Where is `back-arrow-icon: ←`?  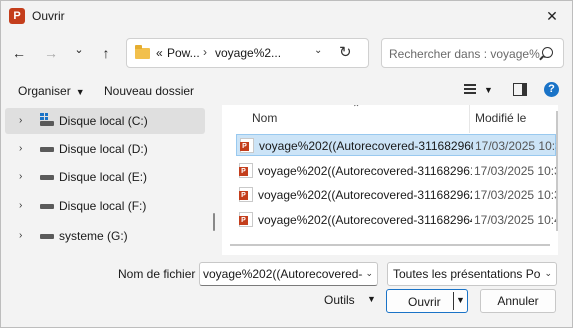
back-arrow-icon: ← is located at coordinates (19, 53).